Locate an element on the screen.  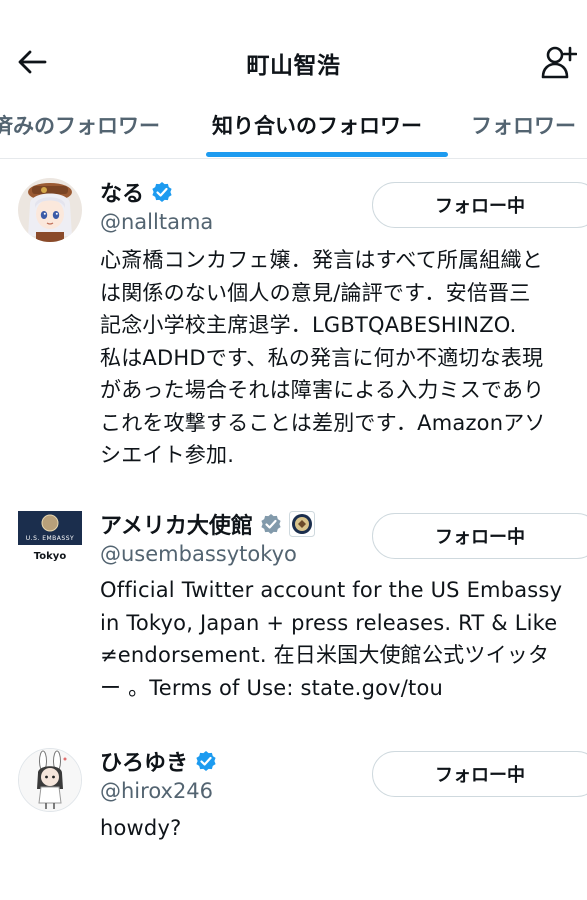
display-name: ひろゆき is located at coordinates (144, 761).